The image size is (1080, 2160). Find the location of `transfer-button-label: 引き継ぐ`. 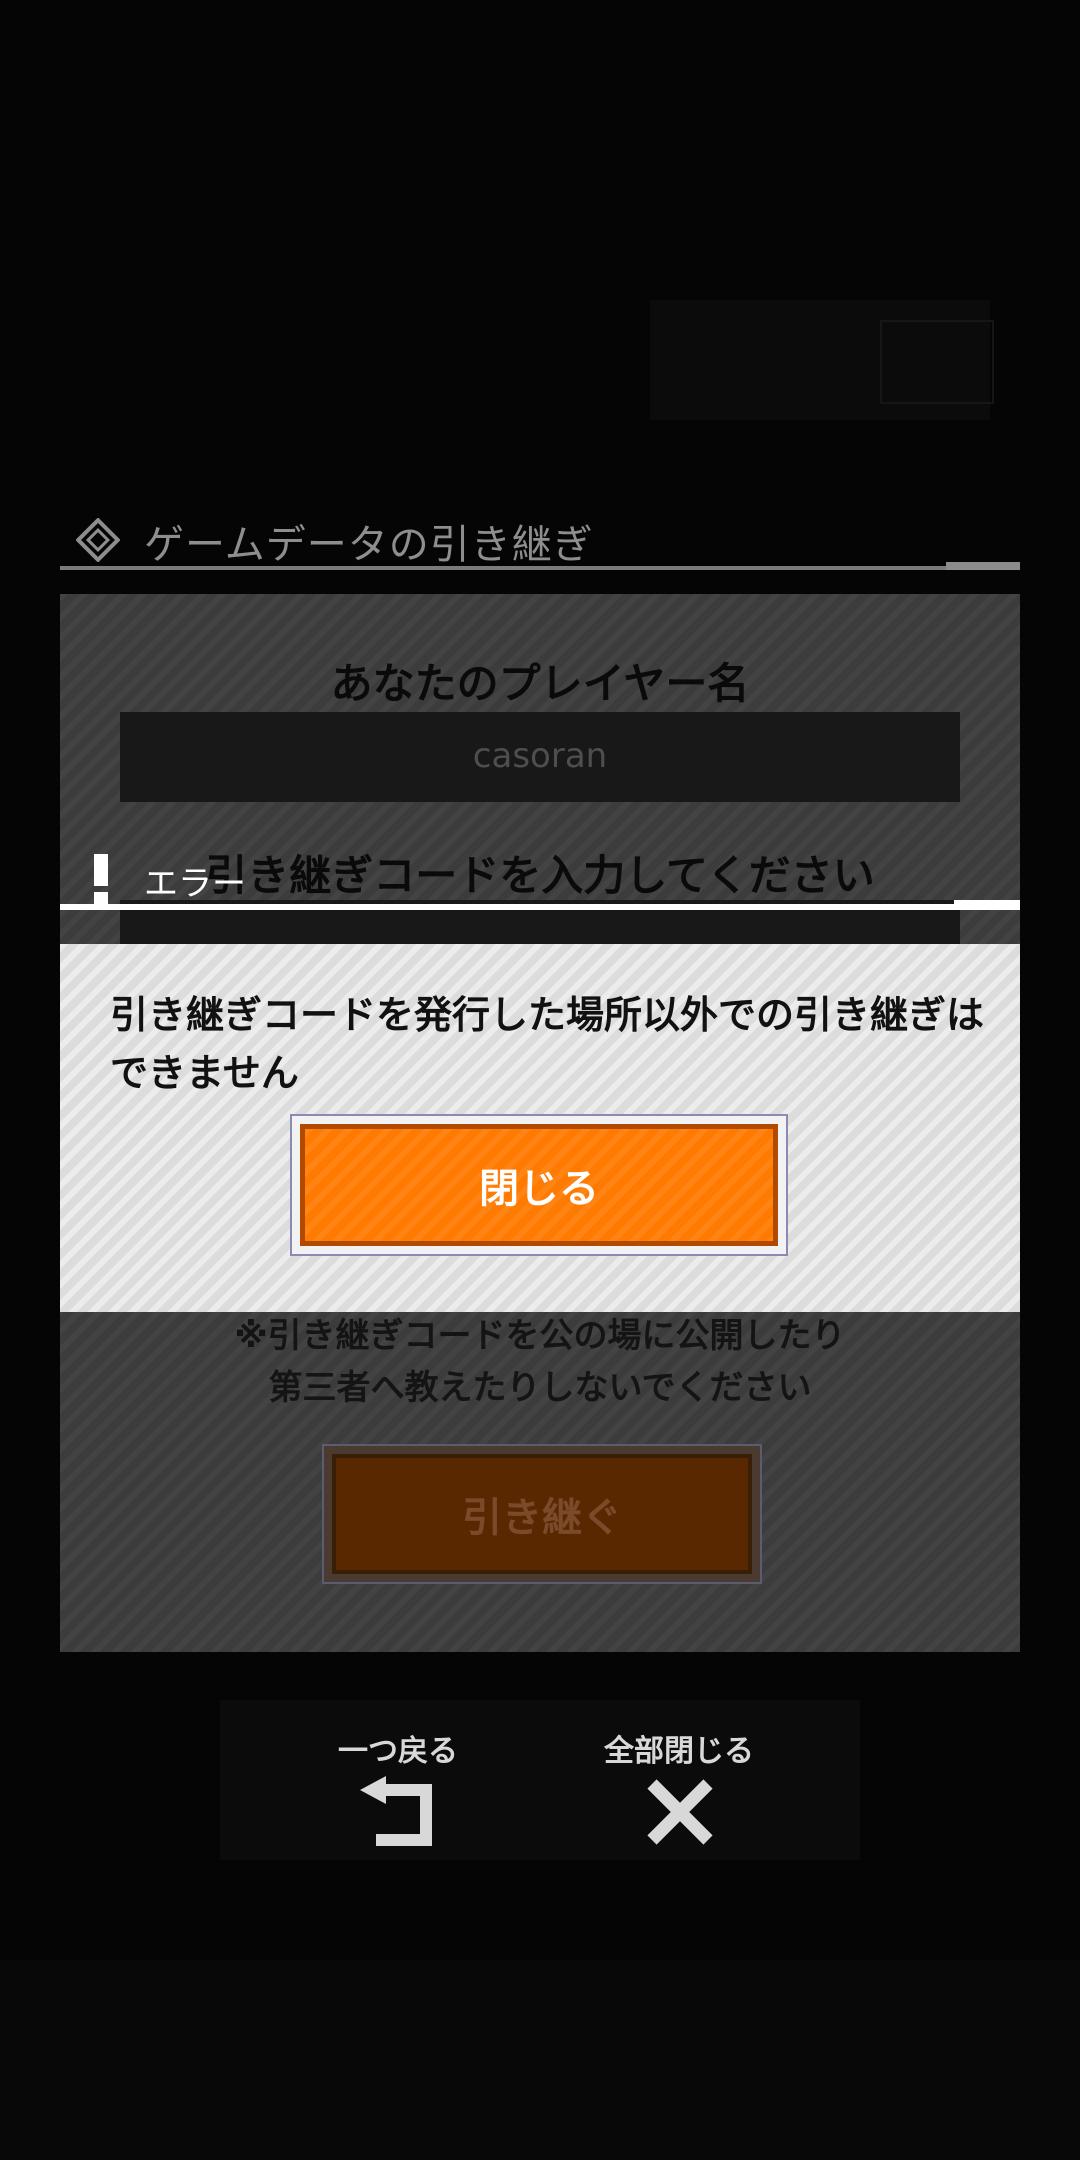

transfer-button-label: 引き継ぐ is located at coordinates (542, 1514).